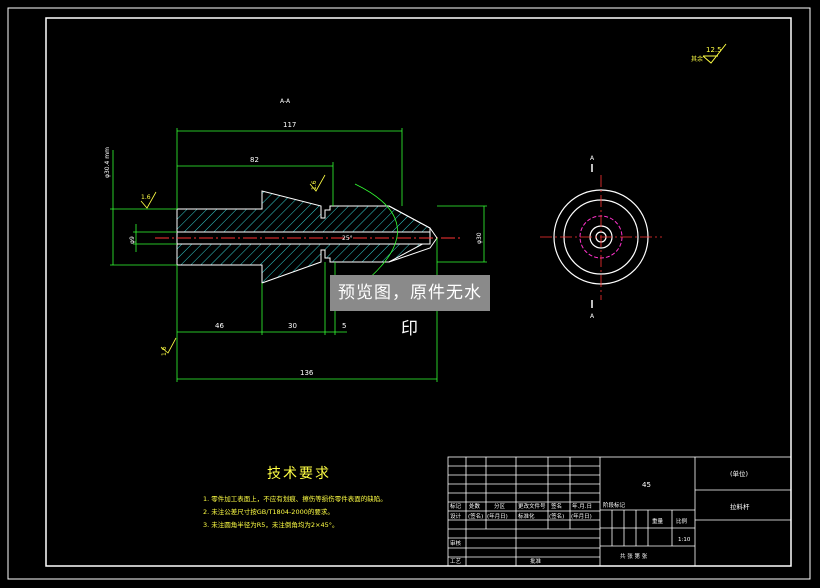 This screenshot has width=820, height=588. I want to click on tb-weight: 重量, so click(658, 521).